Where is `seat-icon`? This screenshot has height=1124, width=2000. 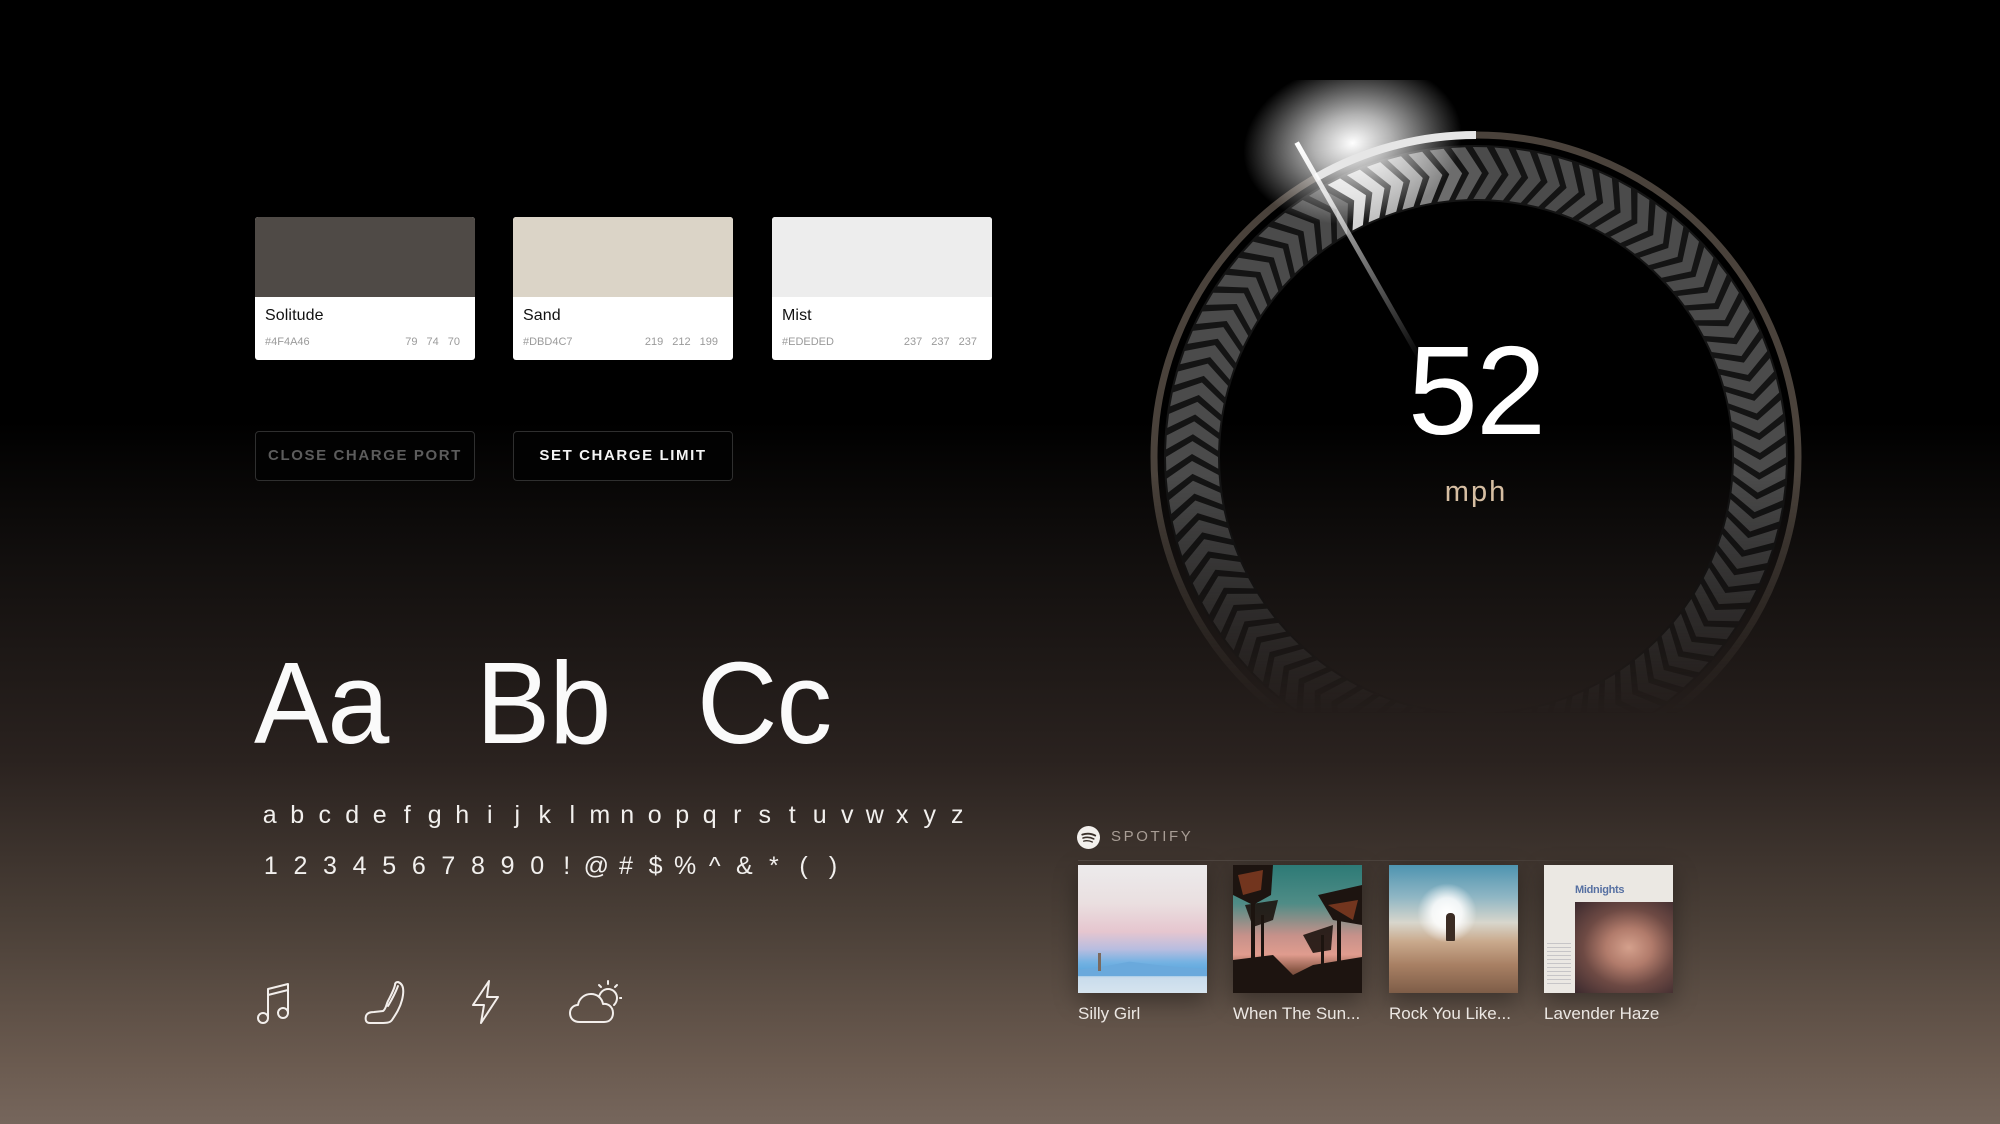 seat-icon is located at coordinates (386, 1002).